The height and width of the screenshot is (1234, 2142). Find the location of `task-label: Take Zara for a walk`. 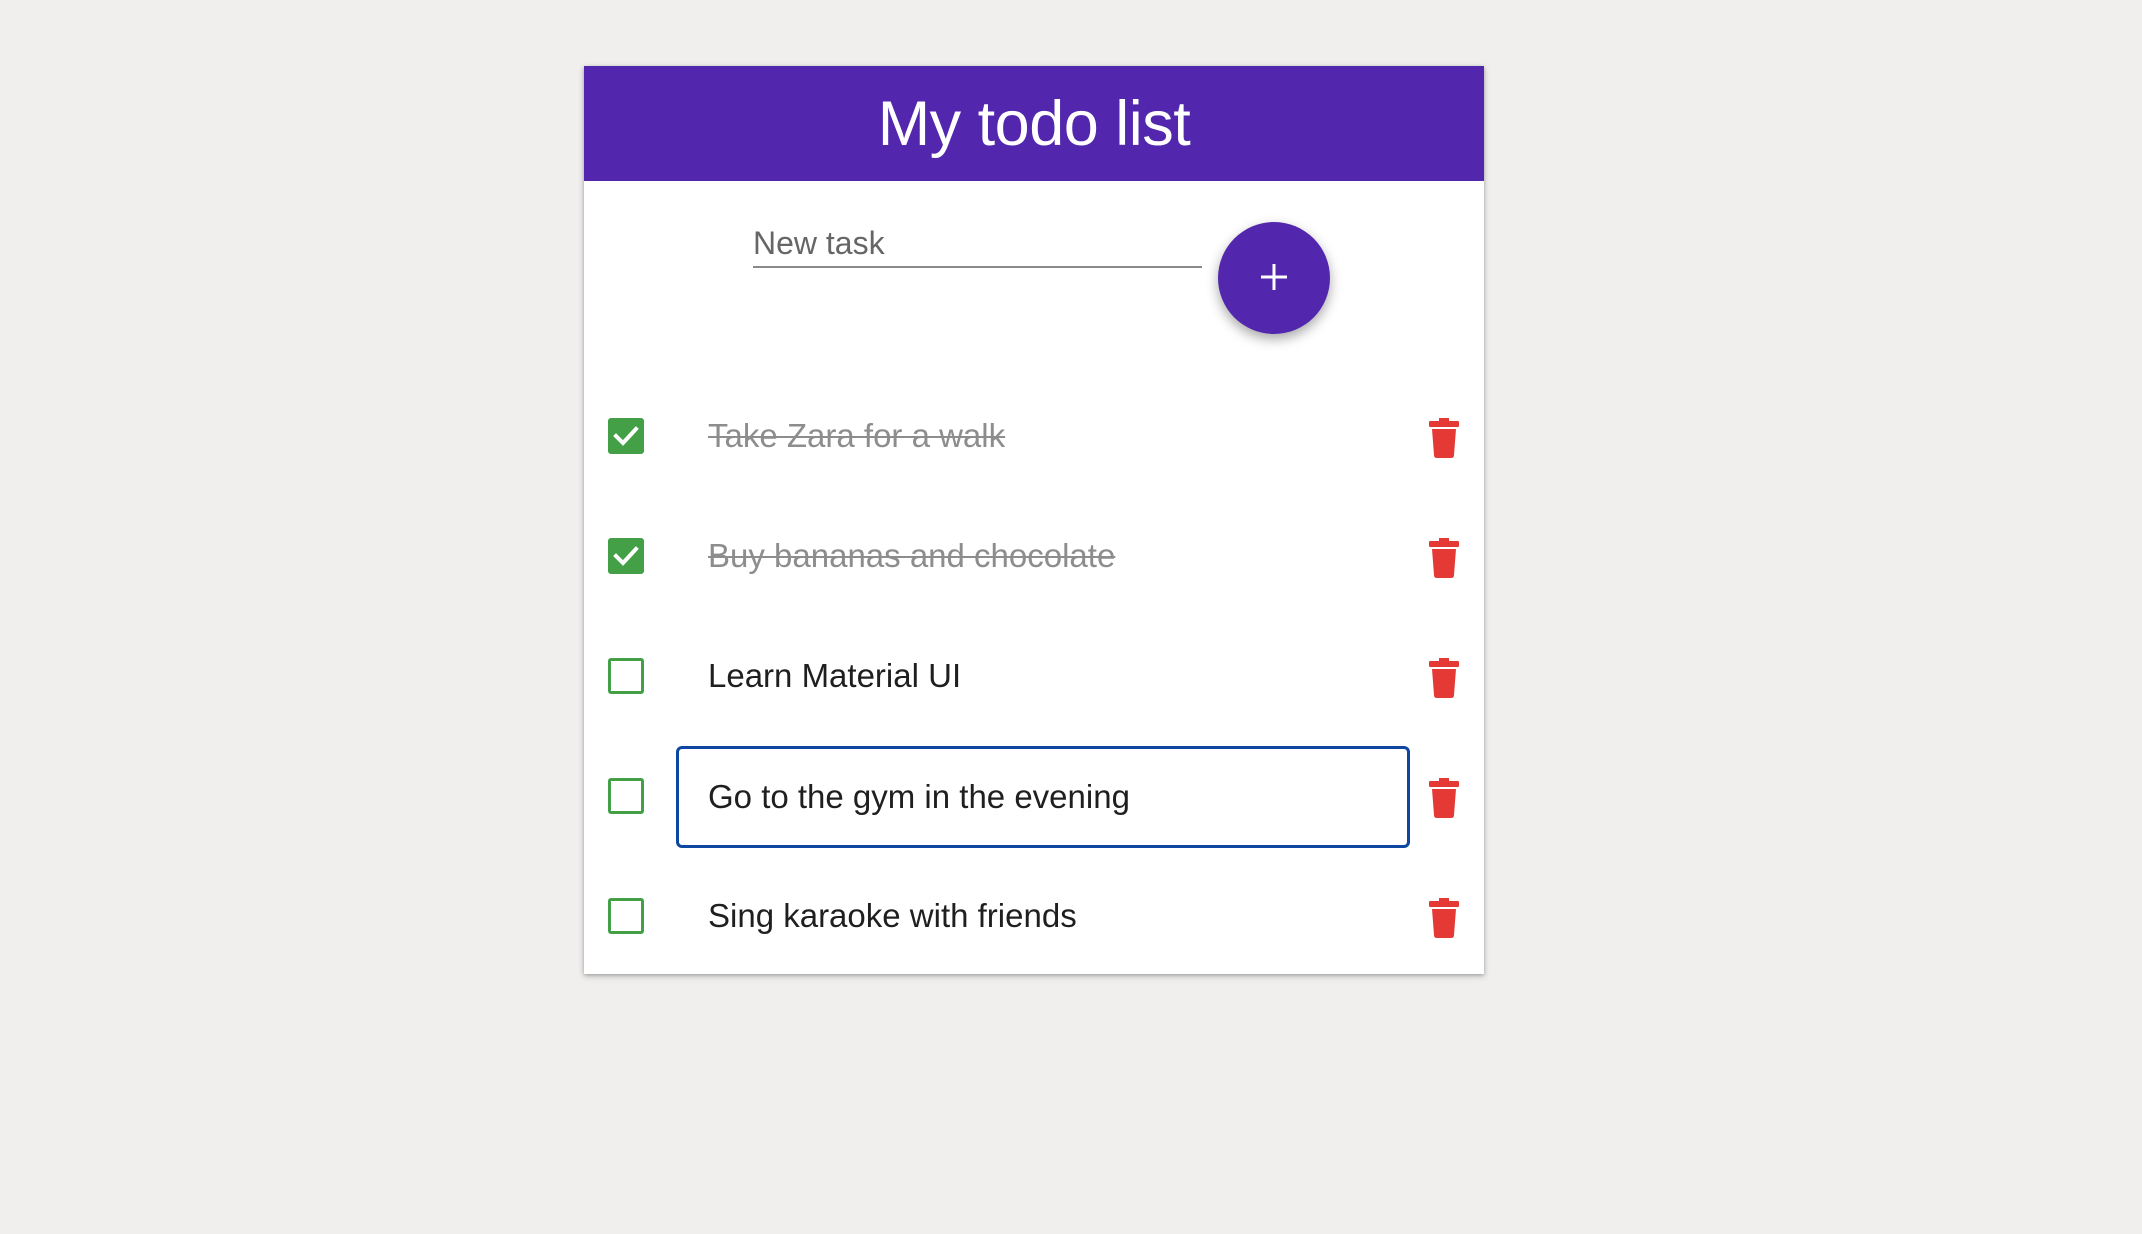

task-label: Take Zara for a walk is located at coordinates (856, 436).